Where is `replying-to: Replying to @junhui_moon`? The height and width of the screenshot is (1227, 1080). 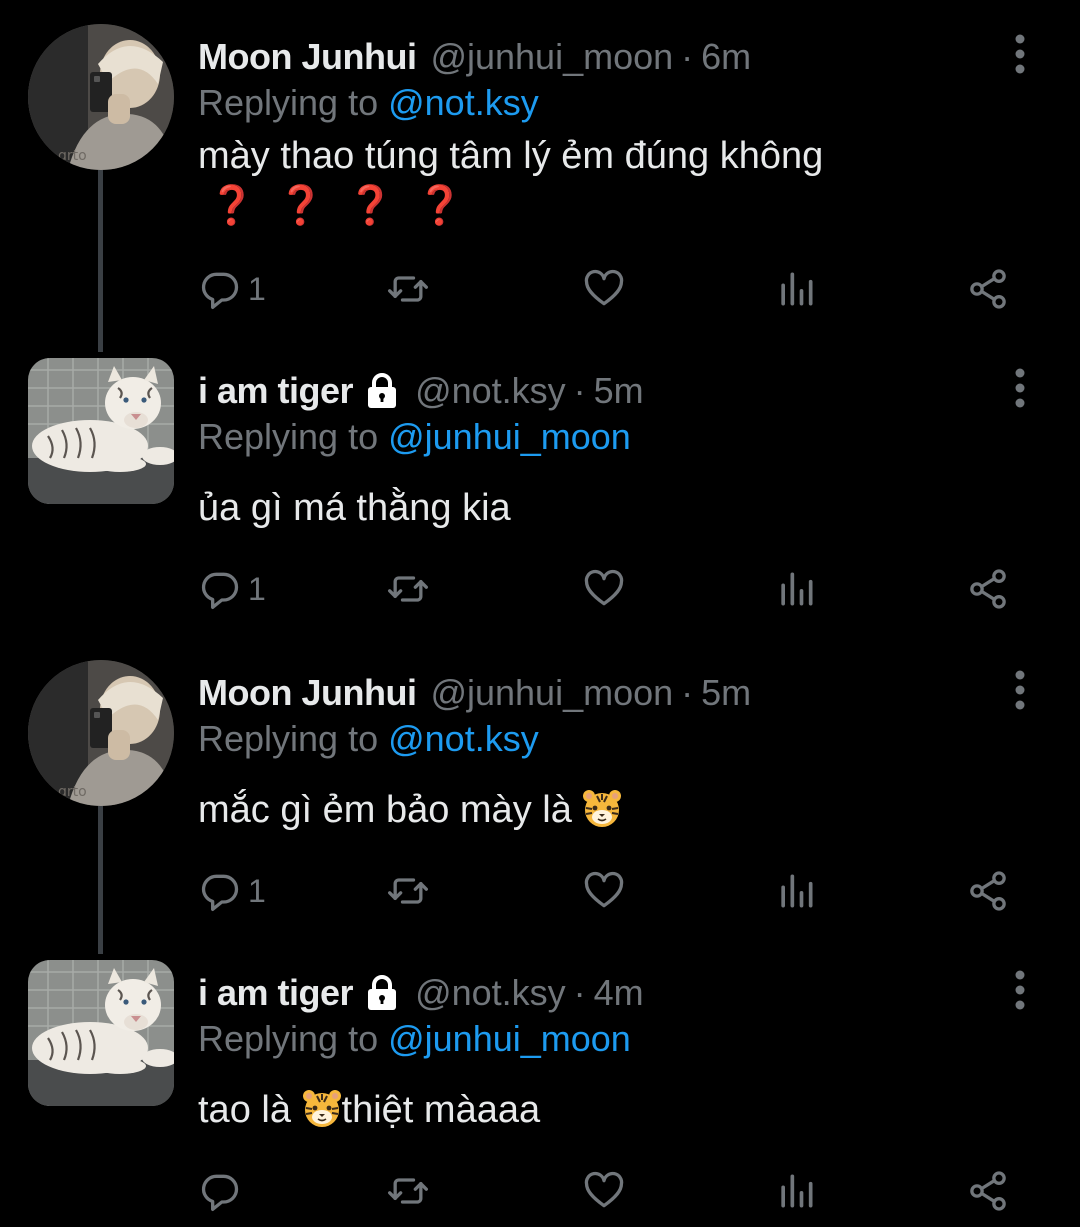 replying-to: Replying to @junhui_moon is located at coordinates (414, 1039).